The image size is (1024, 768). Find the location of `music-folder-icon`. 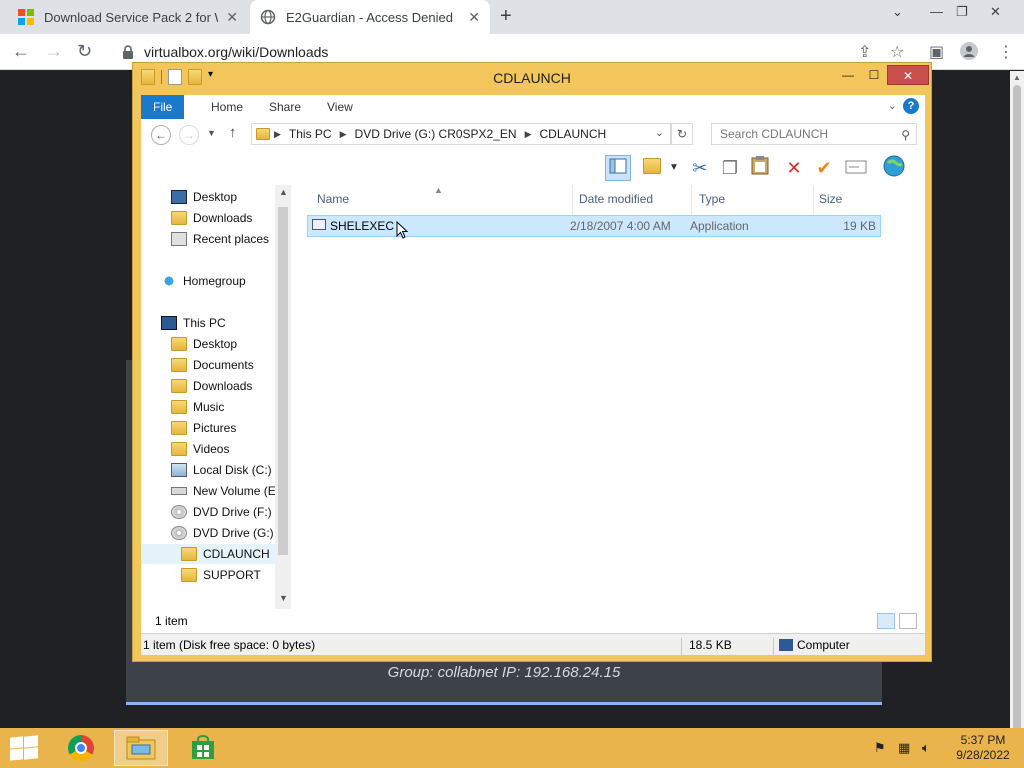

music-folder-icon is located at coordinates (179, 407).